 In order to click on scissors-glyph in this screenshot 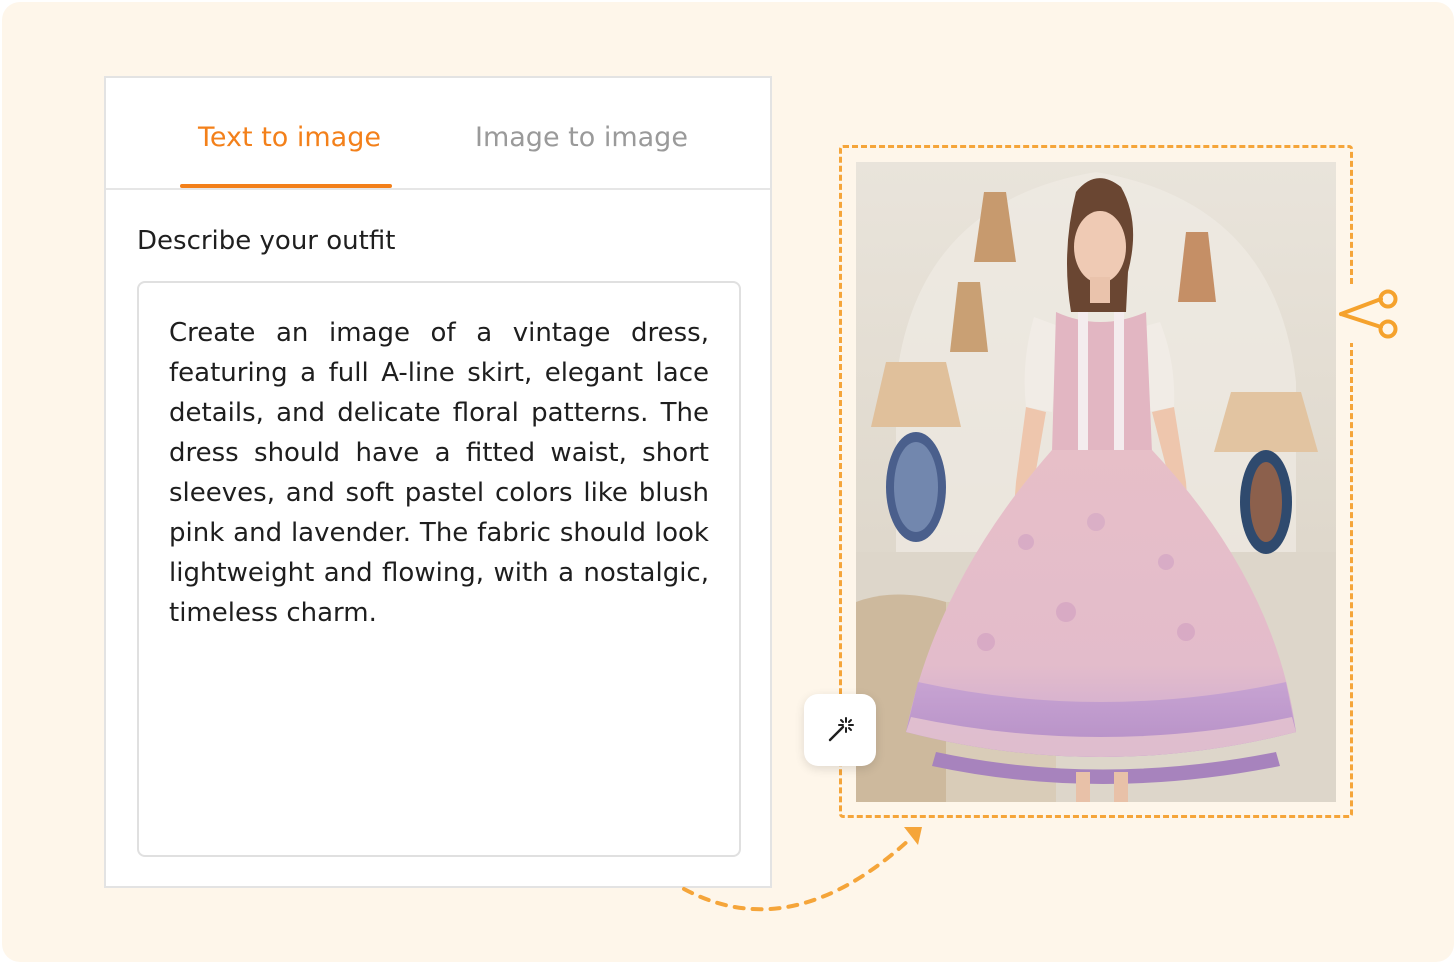, I will do `click(1368, 314)`.